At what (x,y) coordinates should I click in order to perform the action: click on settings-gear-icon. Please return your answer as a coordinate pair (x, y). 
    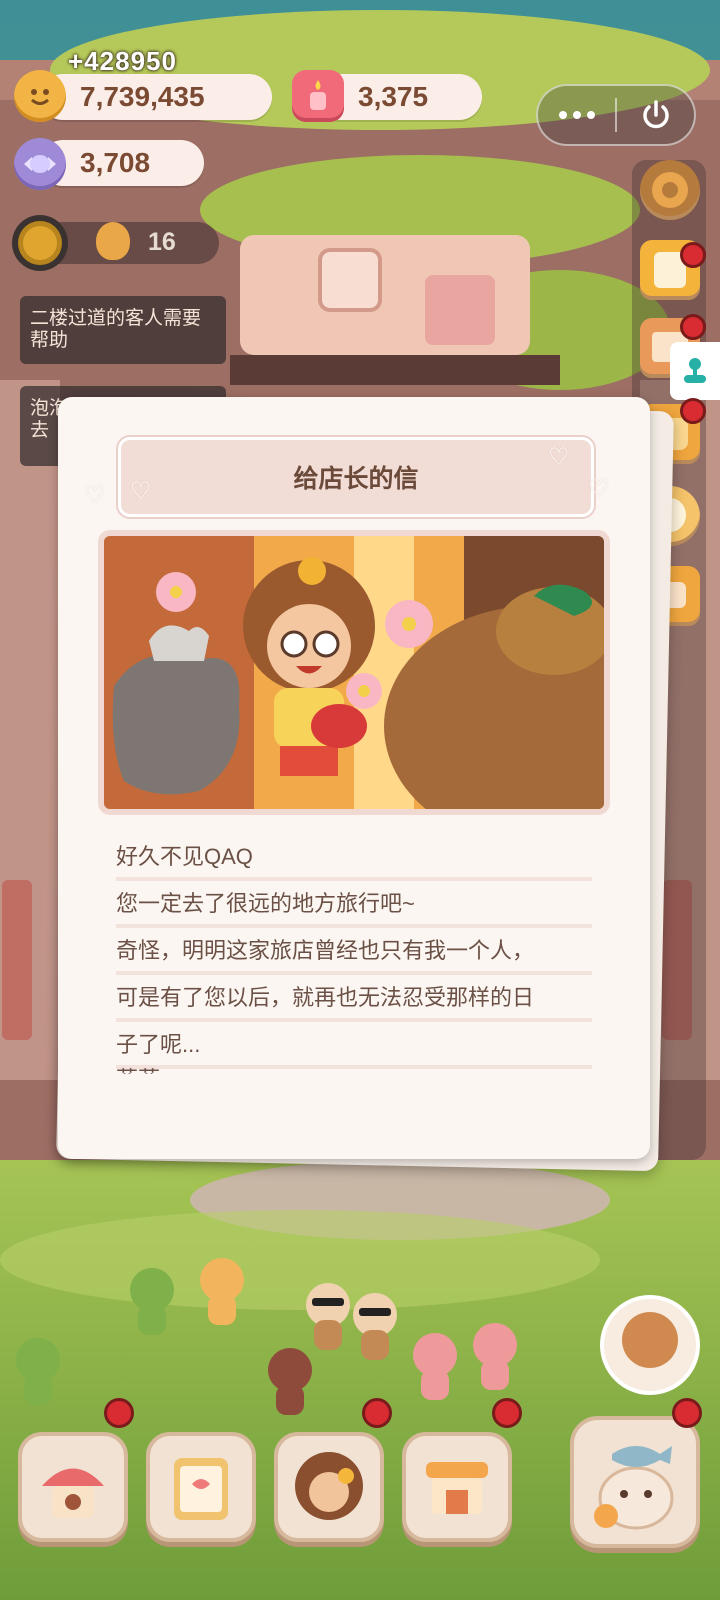
    Looking at the image, I should click on (670, 190).